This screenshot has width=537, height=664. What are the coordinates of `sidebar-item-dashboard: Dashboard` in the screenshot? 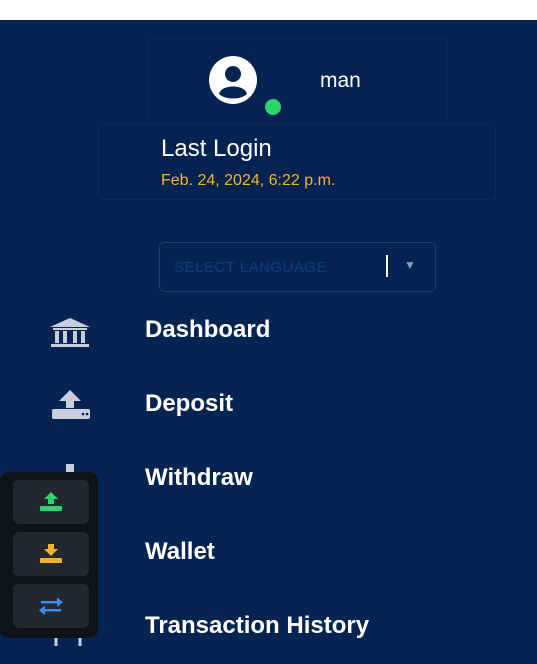 It's located at (268, 334).